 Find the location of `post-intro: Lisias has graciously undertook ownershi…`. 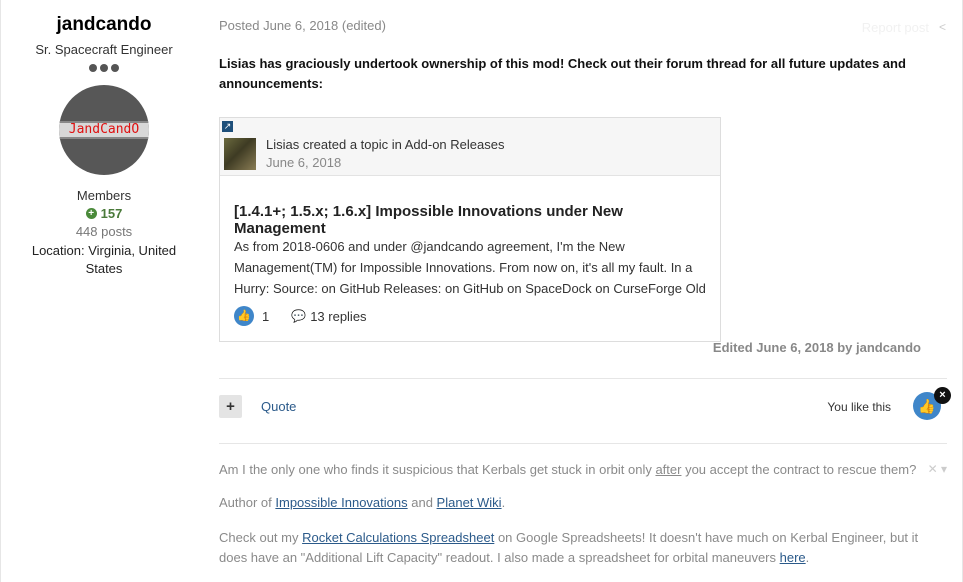

post-intro: Lisias has graciously undertook ownershi… is located at coordinates (562, 73).